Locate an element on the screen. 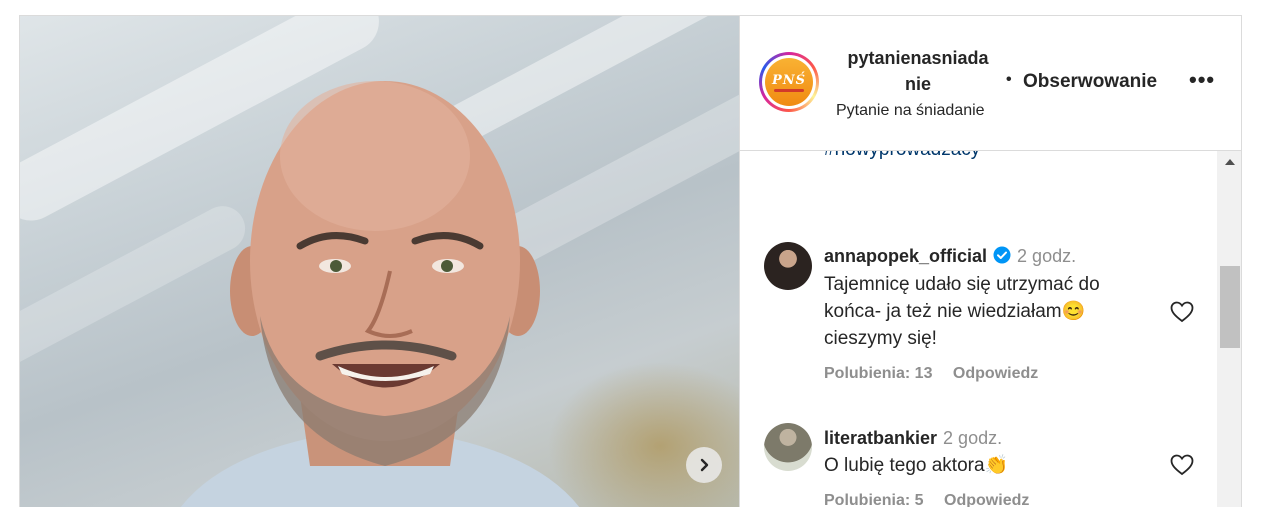  chevron-right-icon is located at coordinates (704, 465).